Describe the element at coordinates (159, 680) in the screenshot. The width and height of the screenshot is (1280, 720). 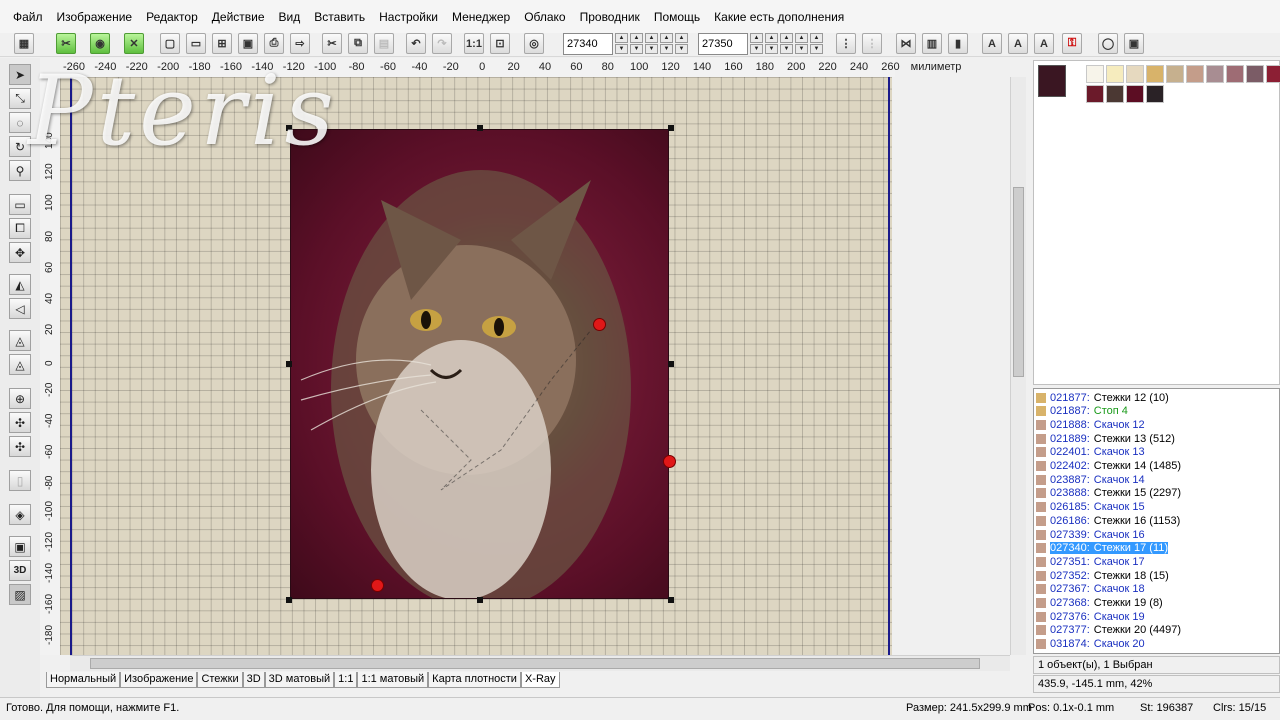
I see `view-tab: Изображение` at that location.